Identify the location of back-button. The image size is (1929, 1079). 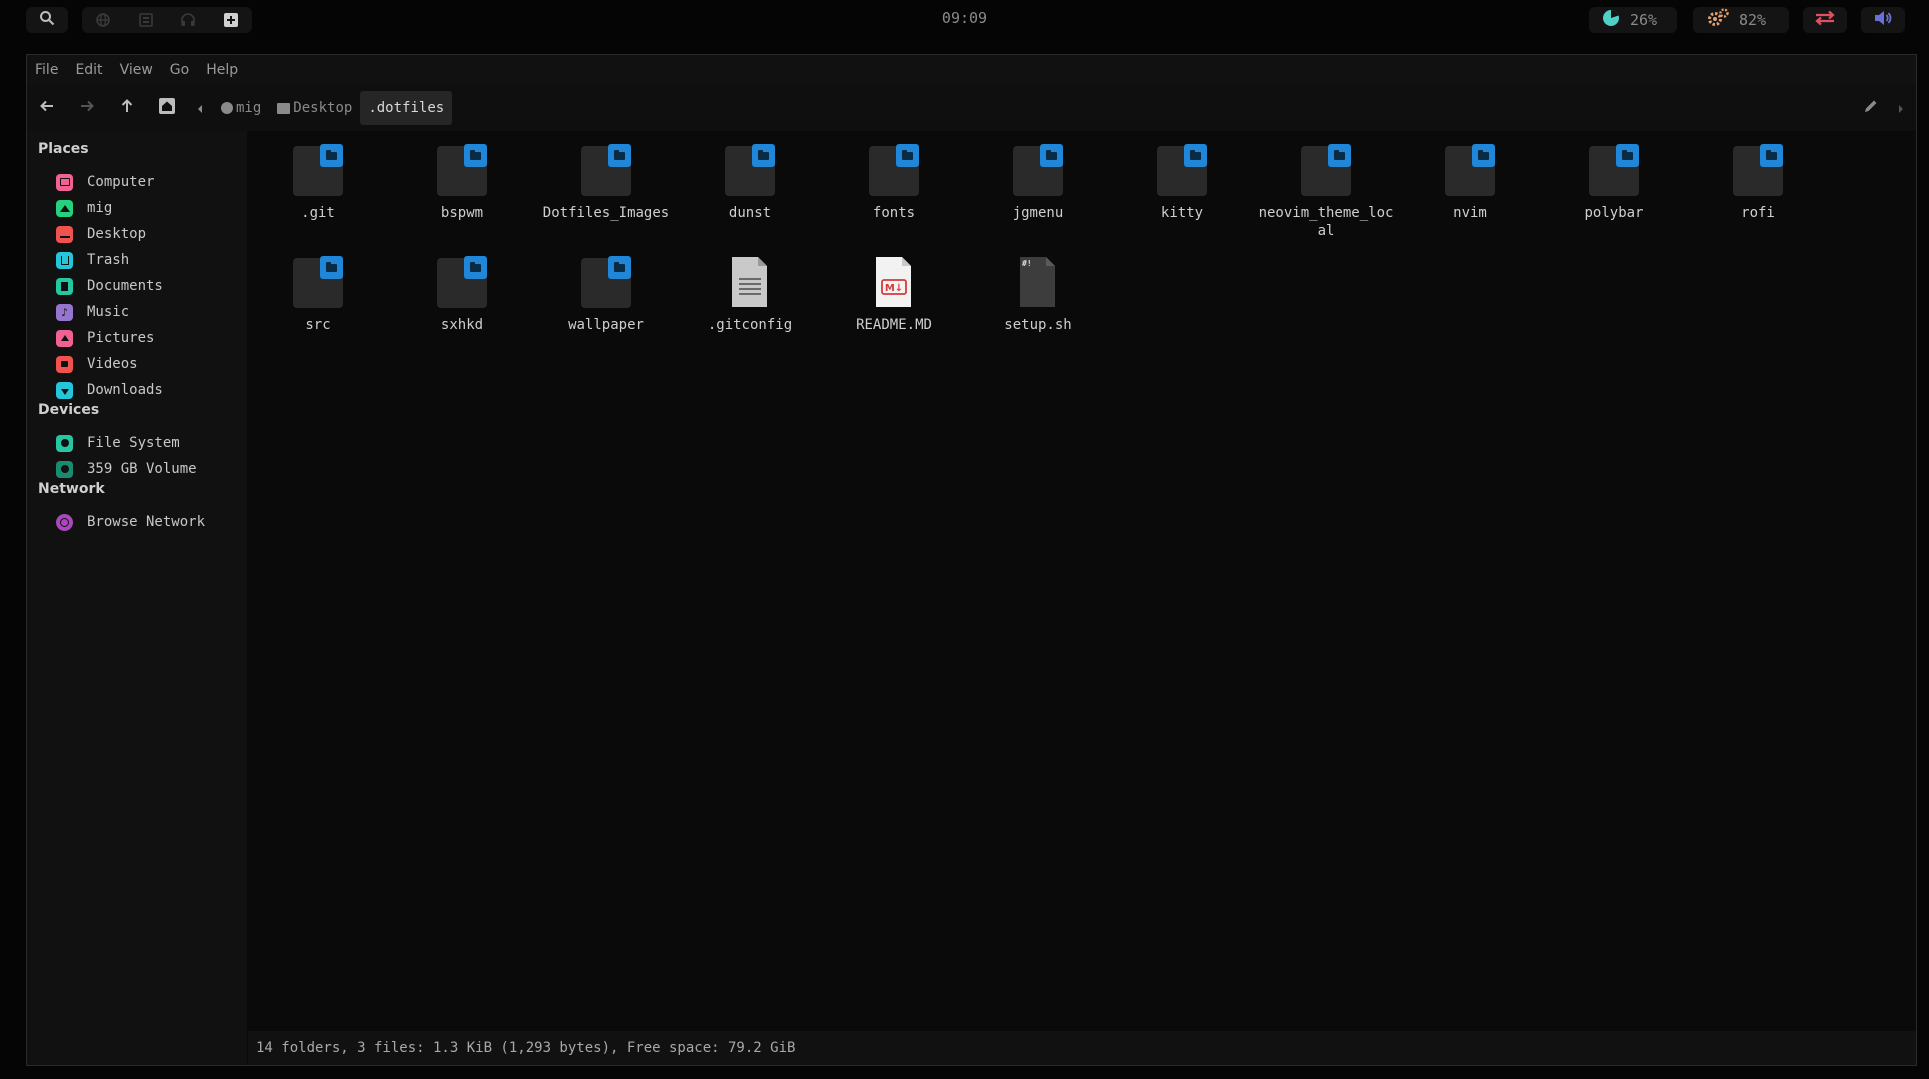
(47, 108).